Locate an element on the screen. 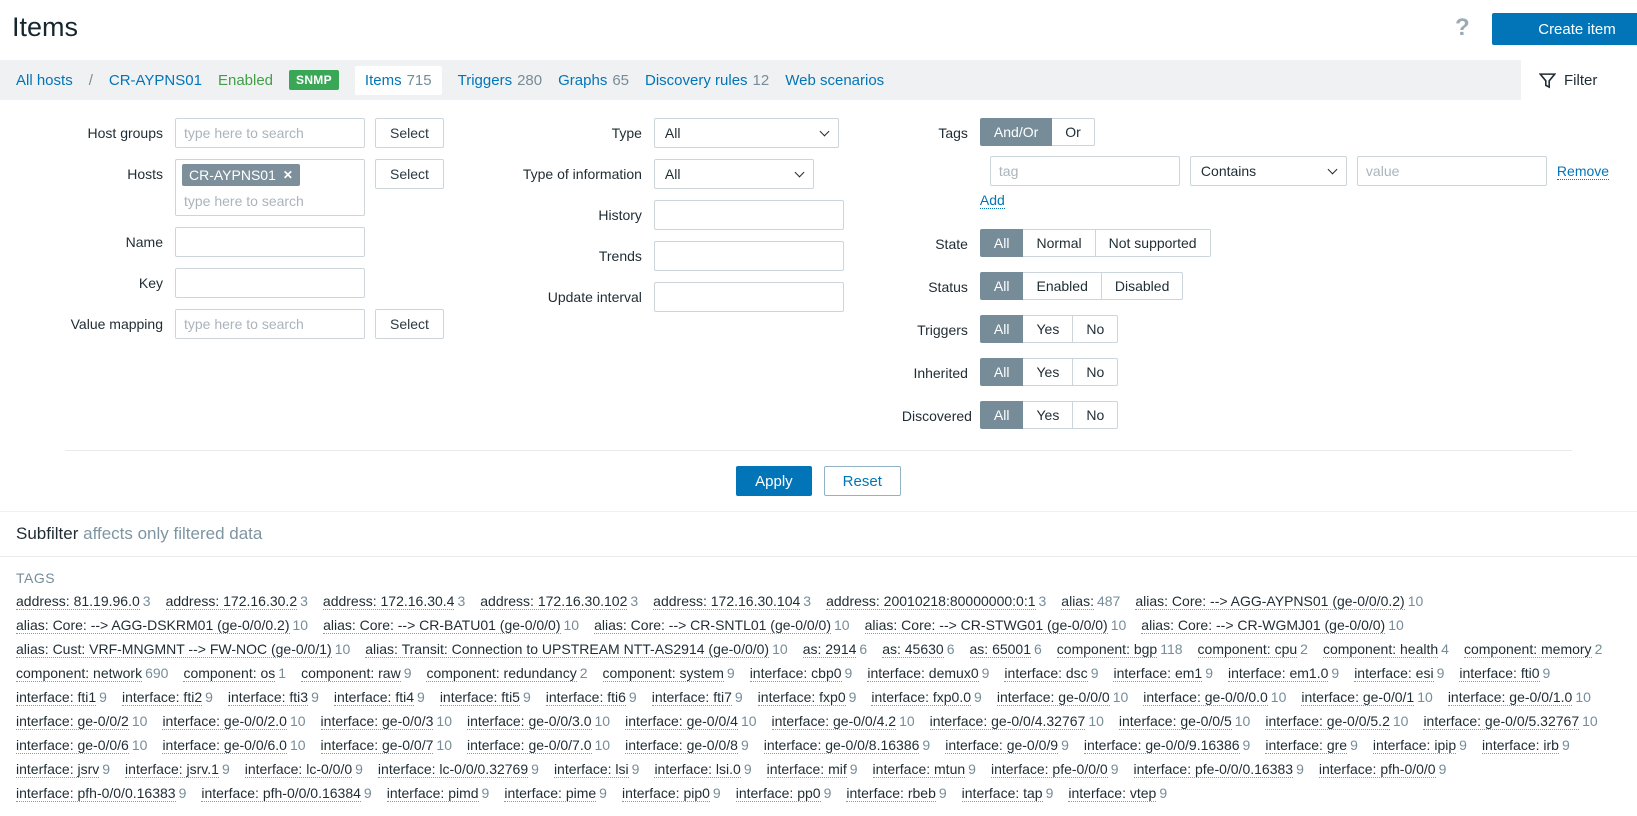 This screenshot has height=816, width=1637. subfilter-tag-link: address: 172.16.30.104 is located at coordinates (727, 601).